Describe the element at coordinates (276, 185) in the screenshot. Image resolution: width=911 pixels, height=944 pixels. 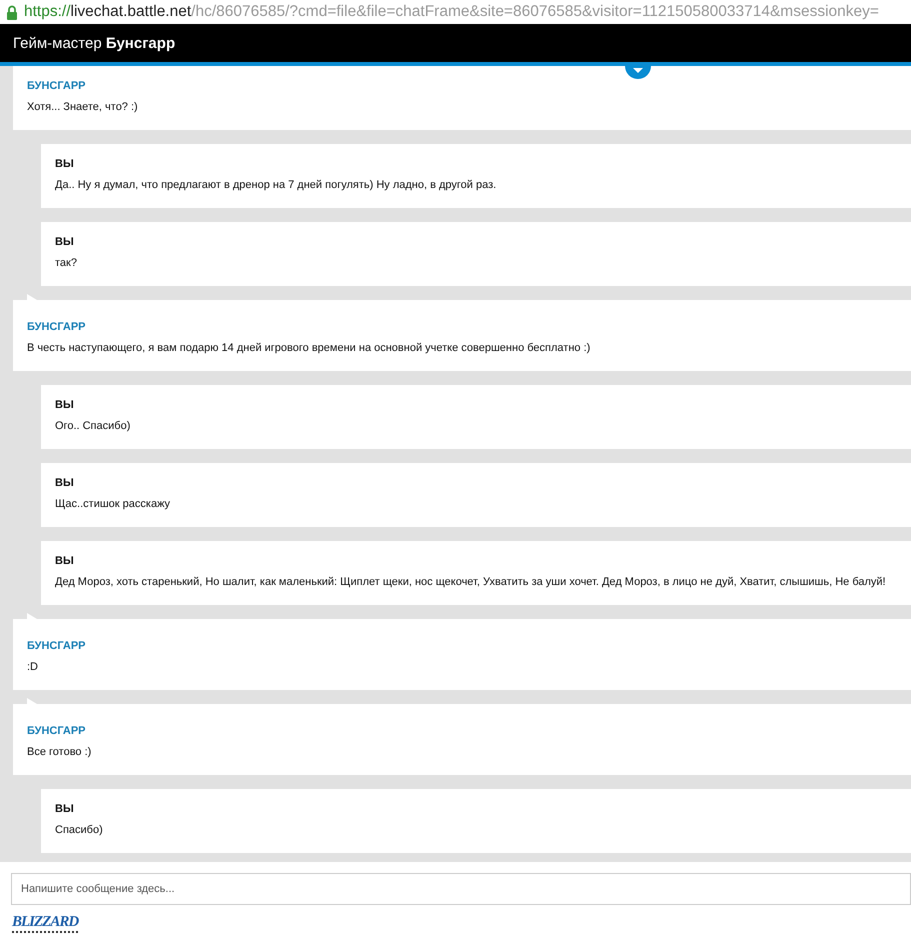
I see `message-text: Да.. Ну я думал, что предлагают в дренор на 7 дней погулять) Ну ладно, в другой раз.` at that location.